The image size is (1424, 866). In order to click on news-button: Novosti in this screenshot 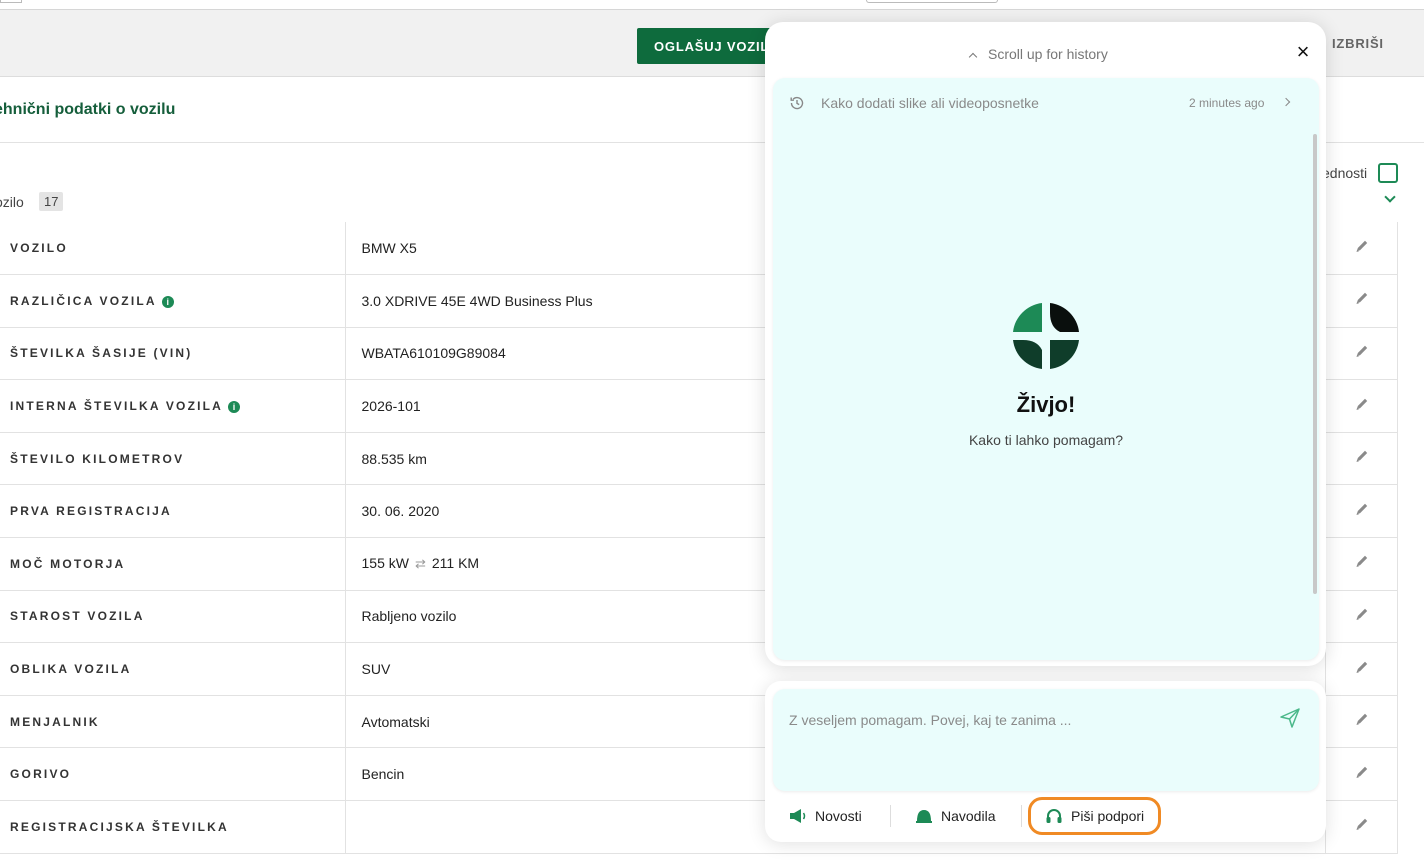, I will do `click(825, 816)`.